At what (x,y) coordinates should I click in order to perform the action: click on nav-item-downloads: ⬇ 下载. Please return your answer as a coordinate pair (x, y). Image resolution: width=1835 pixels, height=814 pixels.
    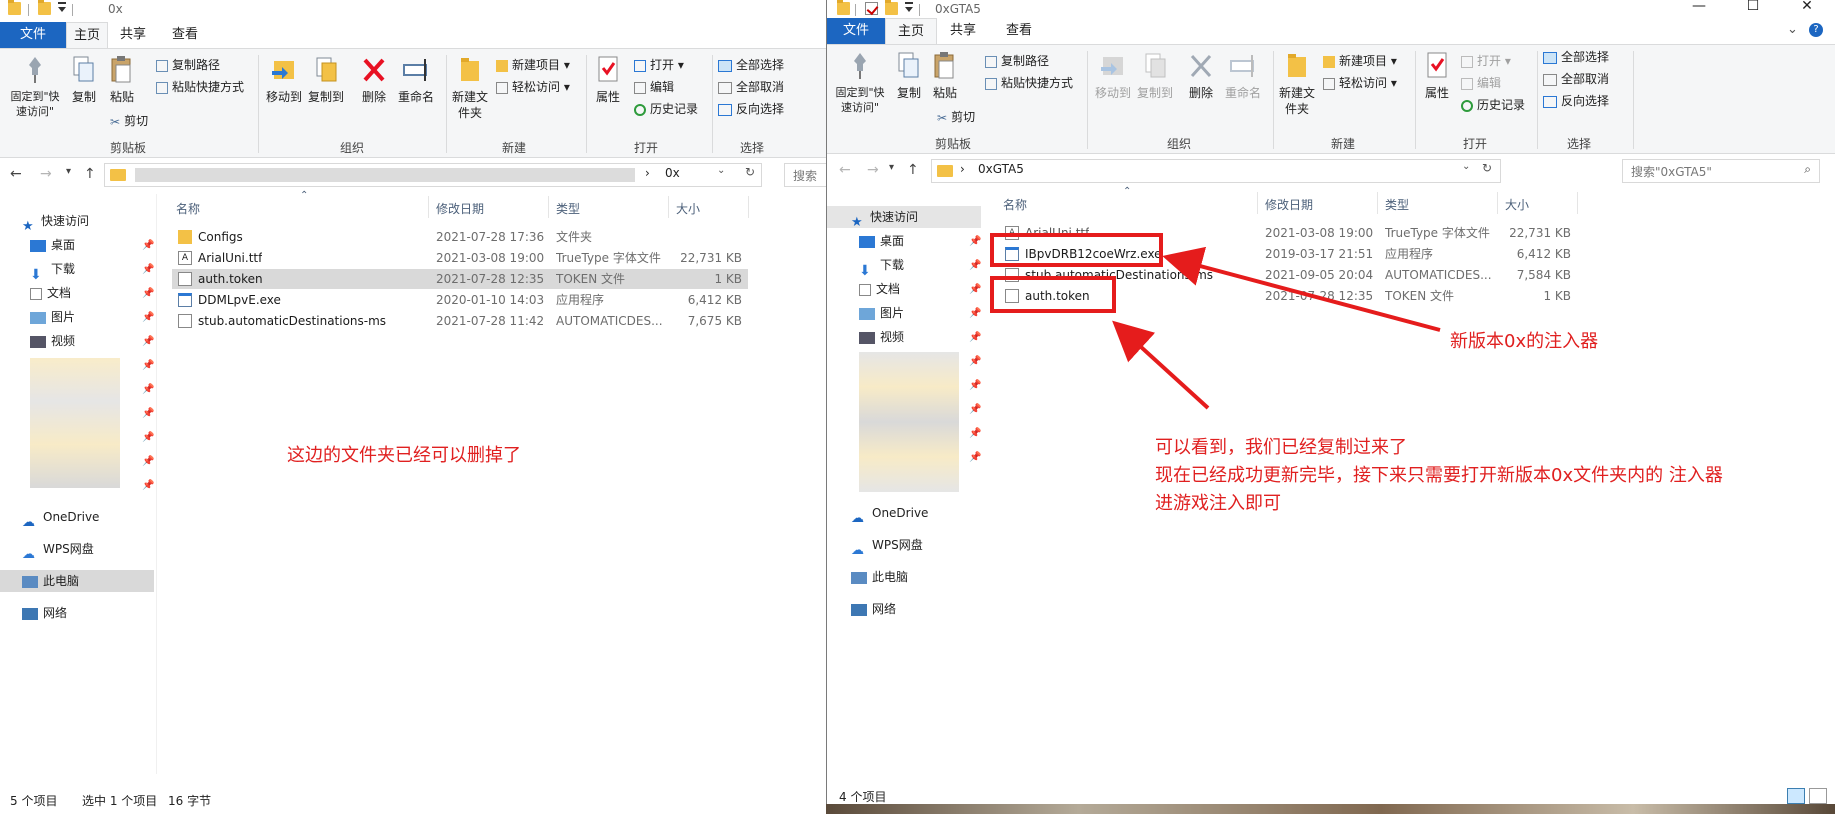
    Looking at the image, I should click on (90, 270).